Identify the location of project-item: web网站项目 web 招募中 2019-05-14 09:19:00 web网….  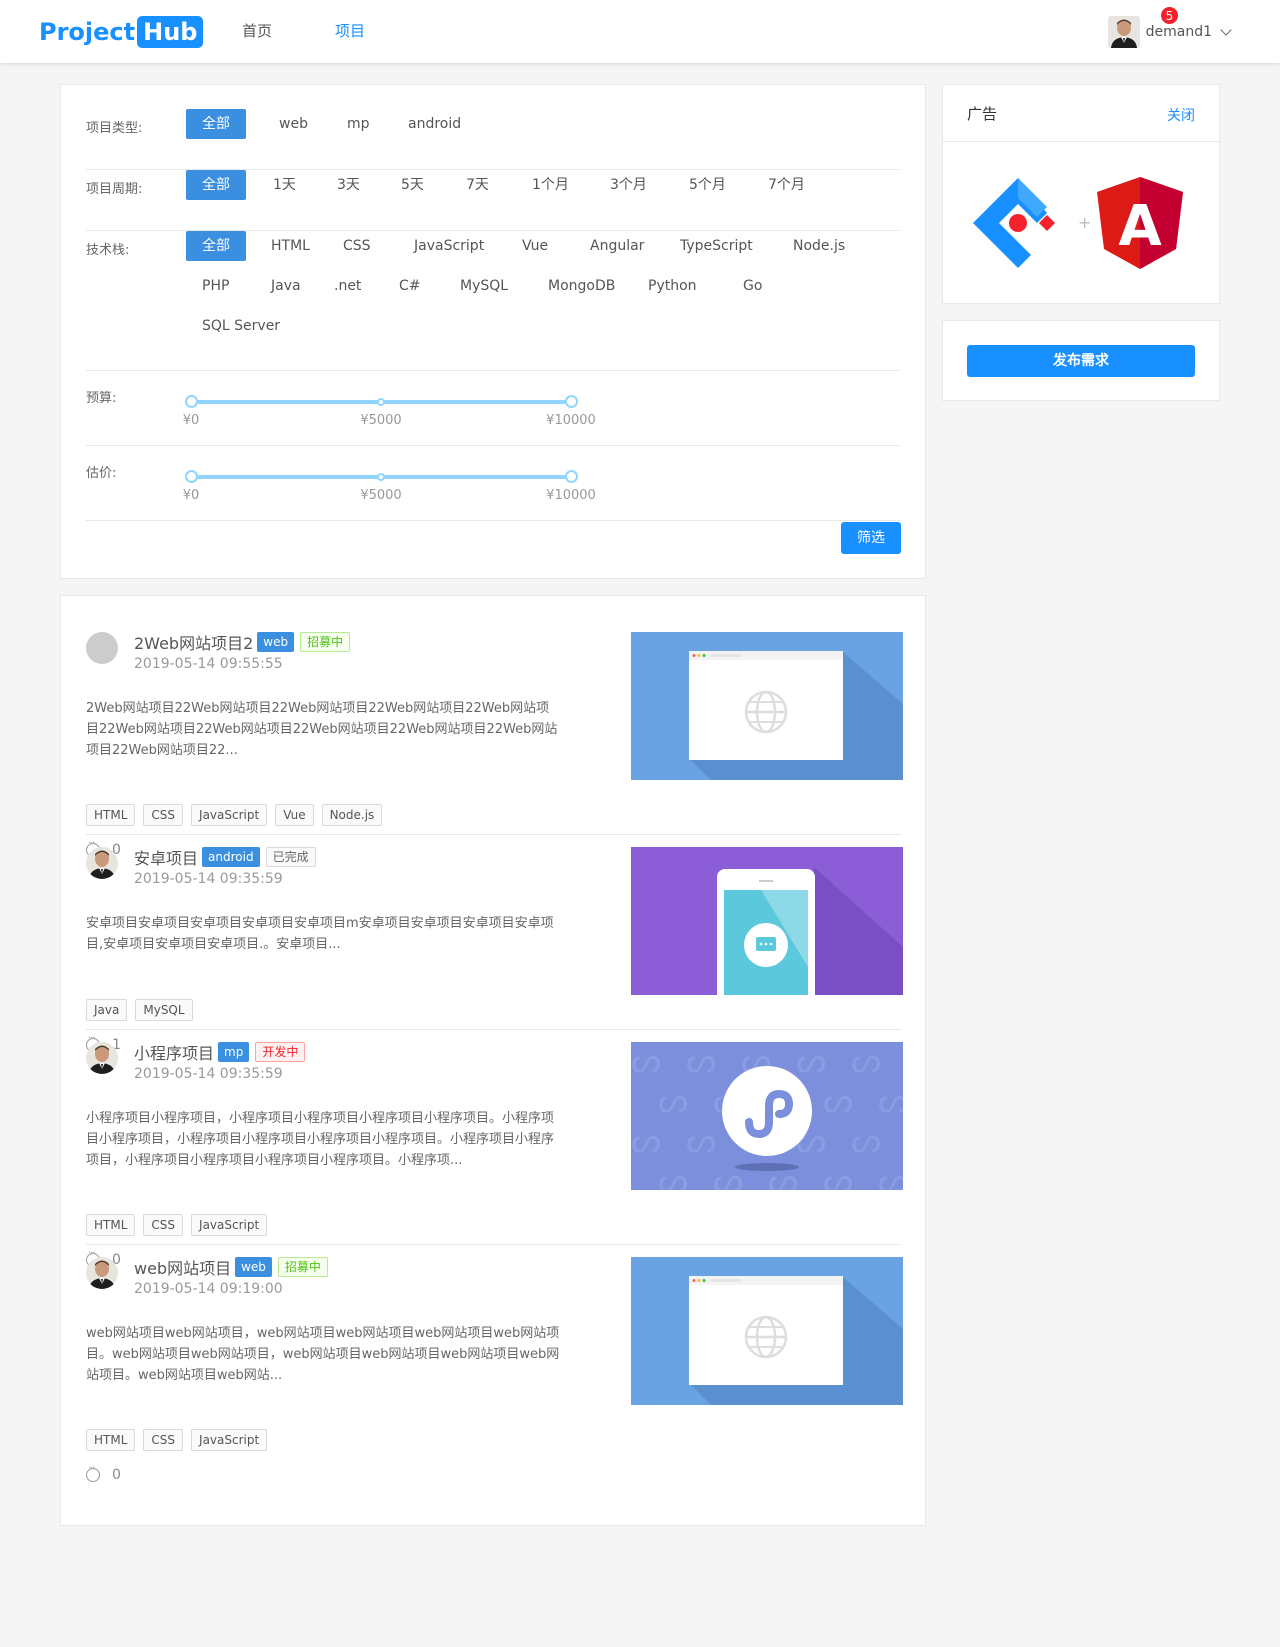
(494, 1371).